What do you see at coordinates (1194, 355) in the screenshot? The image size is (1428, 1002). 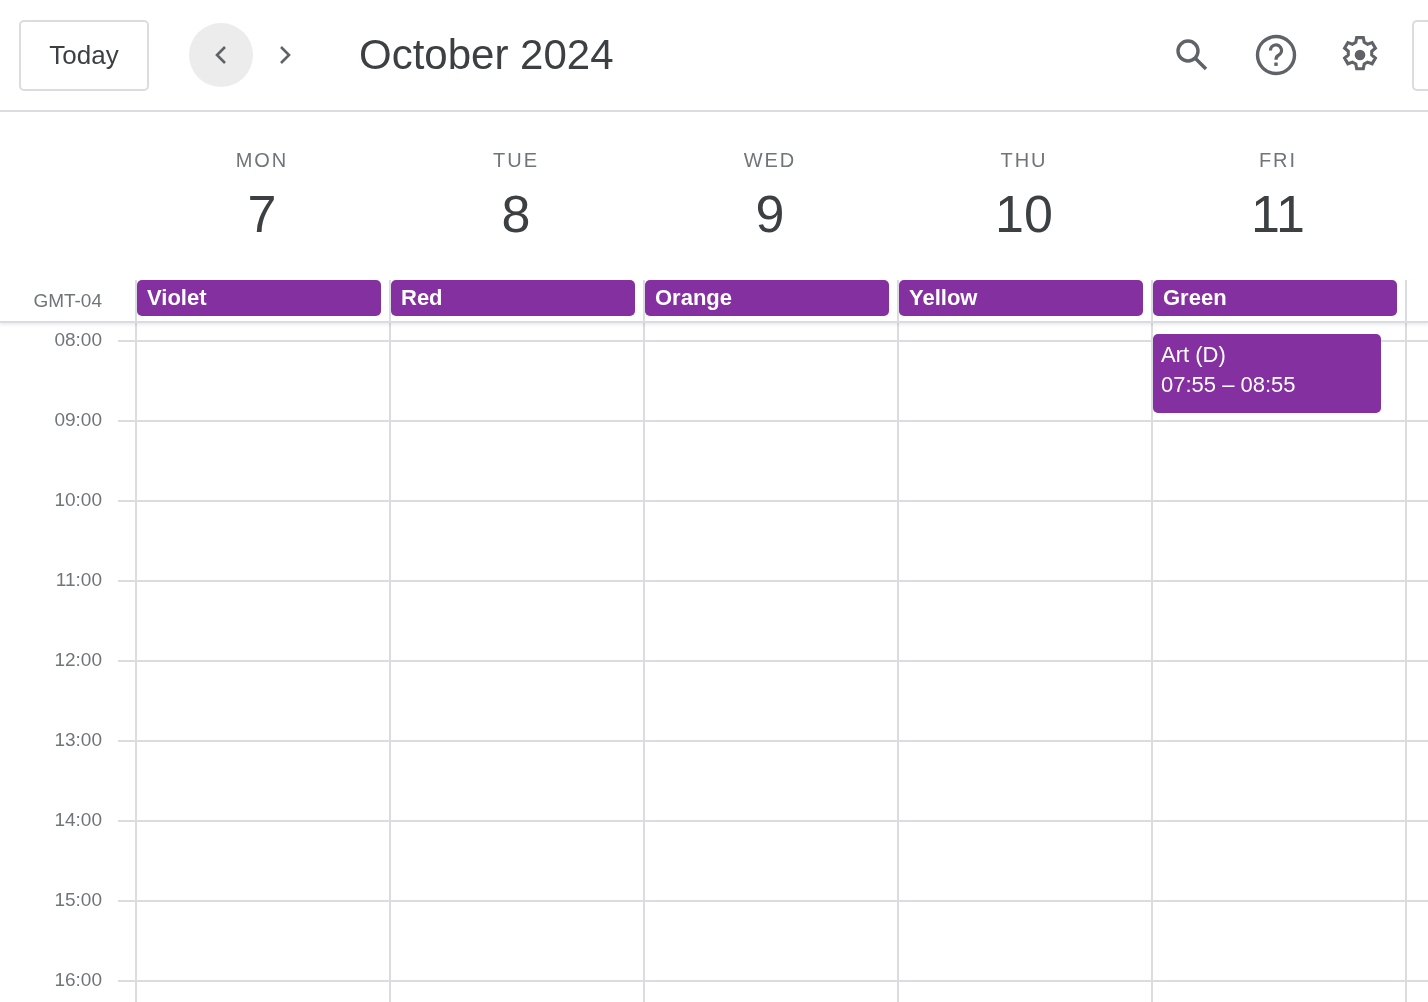 I see `event-title: Art (D)` at bounding box center [1194, 355].